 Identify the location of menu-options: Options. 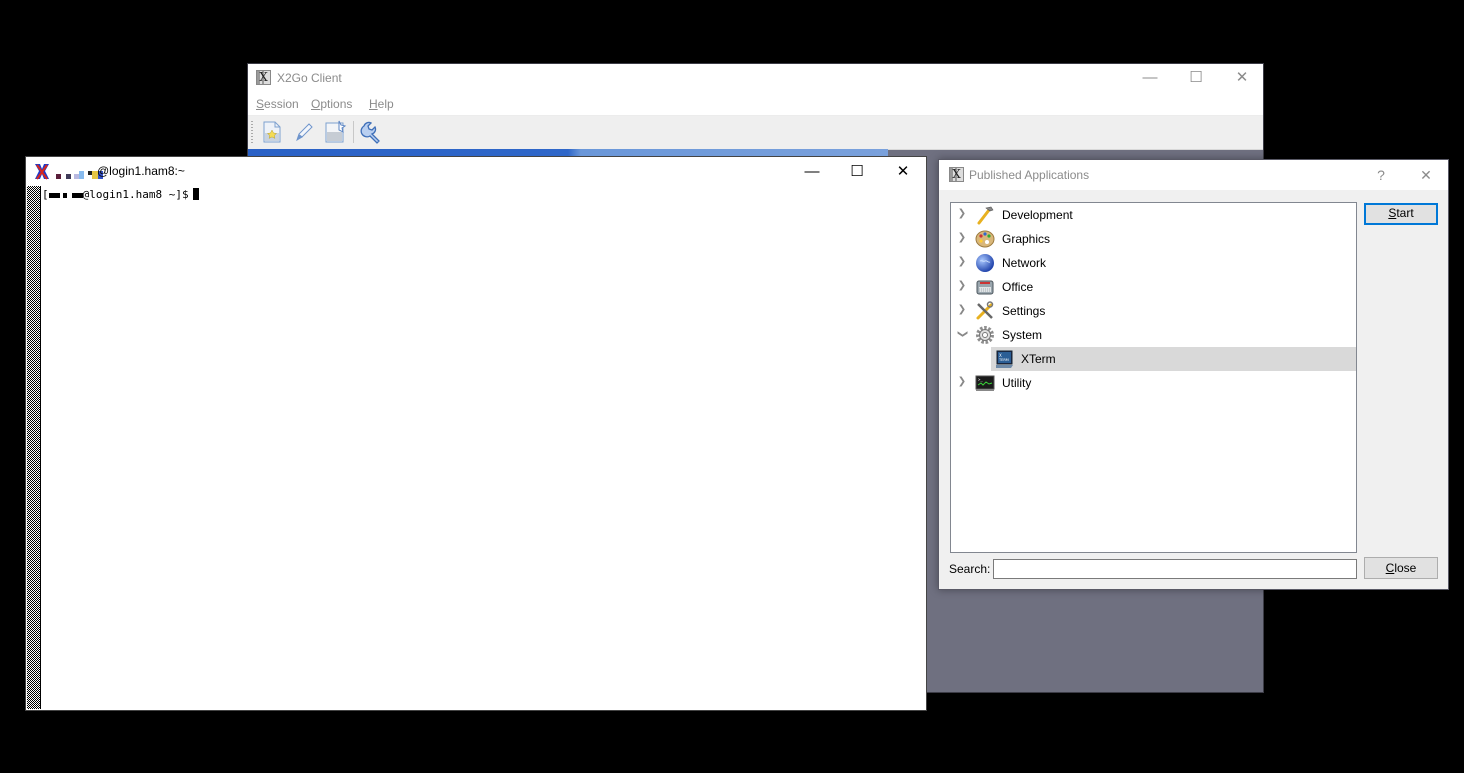
(331, 104).